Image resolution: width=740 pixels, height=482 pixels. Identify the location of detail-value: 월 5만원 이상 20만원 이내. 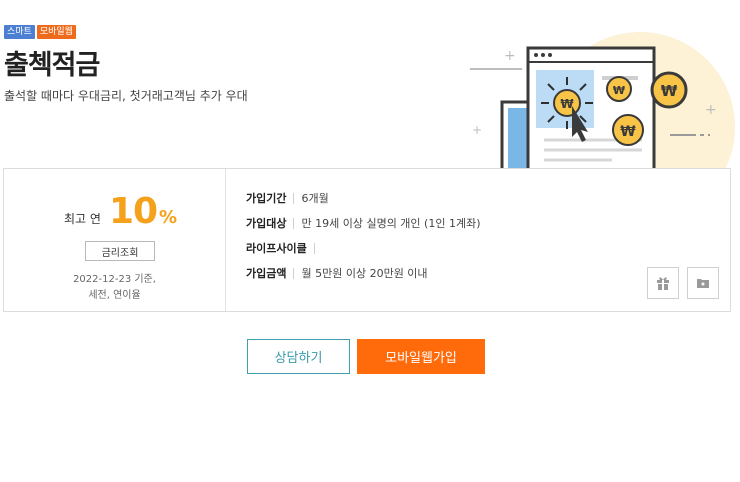
(364, 273).